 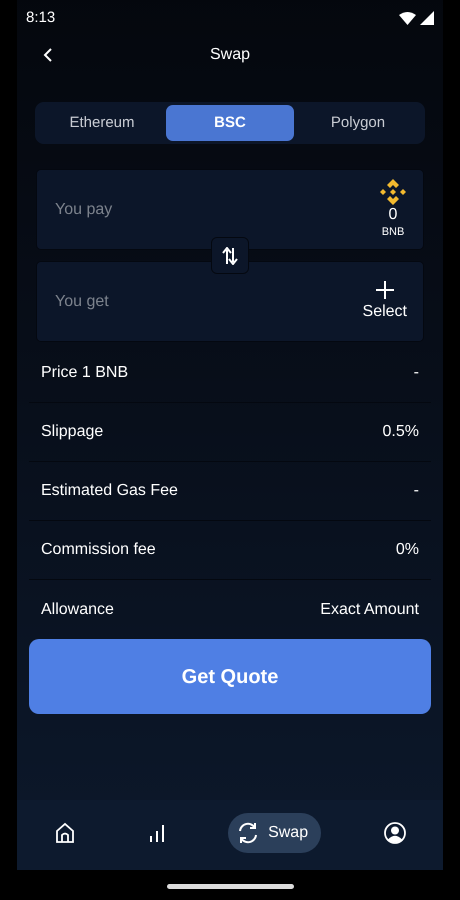 I want to click on status-time: 8:13, so click(x=41, y=18).